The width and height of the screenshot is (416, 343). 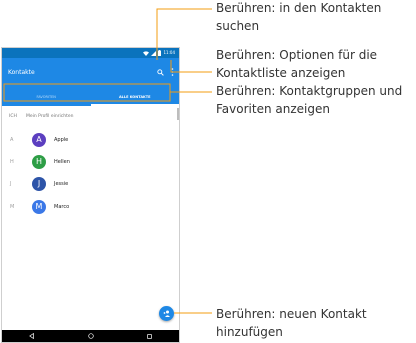 What do you see at coordinates (291, 314) in the screenshot?
I see `callout-add-line1: Berühren: neuen Kontakt` at bounding box center [291, 314].